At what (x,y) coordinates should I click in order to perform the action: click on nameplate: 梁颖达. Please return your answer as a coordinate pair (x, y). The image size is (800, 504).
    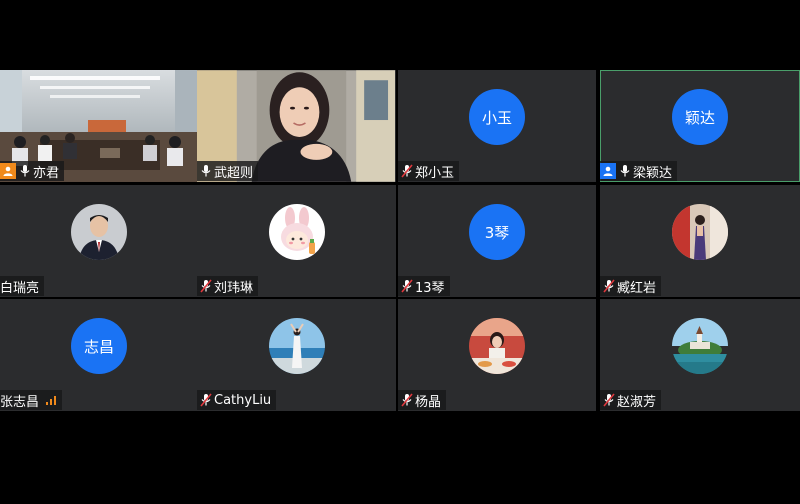
    Looking at the image, I should click on (639, 171).